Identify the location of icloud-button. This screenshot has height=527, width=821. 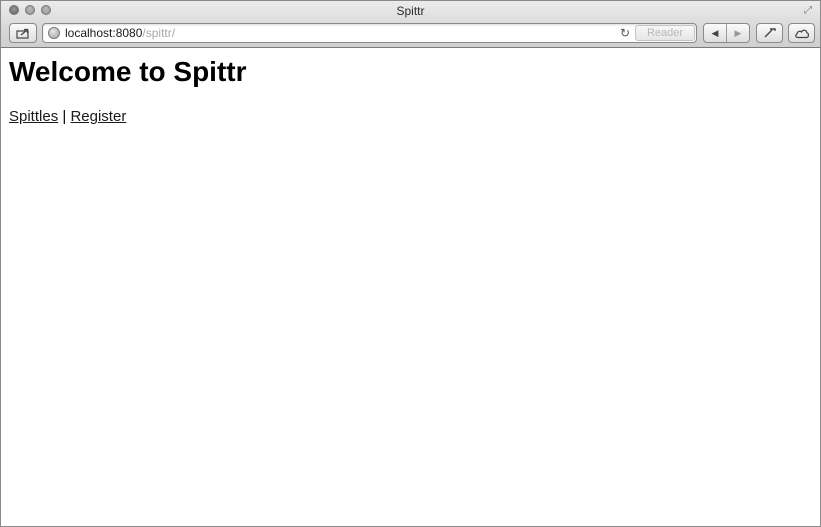
(801, 33).